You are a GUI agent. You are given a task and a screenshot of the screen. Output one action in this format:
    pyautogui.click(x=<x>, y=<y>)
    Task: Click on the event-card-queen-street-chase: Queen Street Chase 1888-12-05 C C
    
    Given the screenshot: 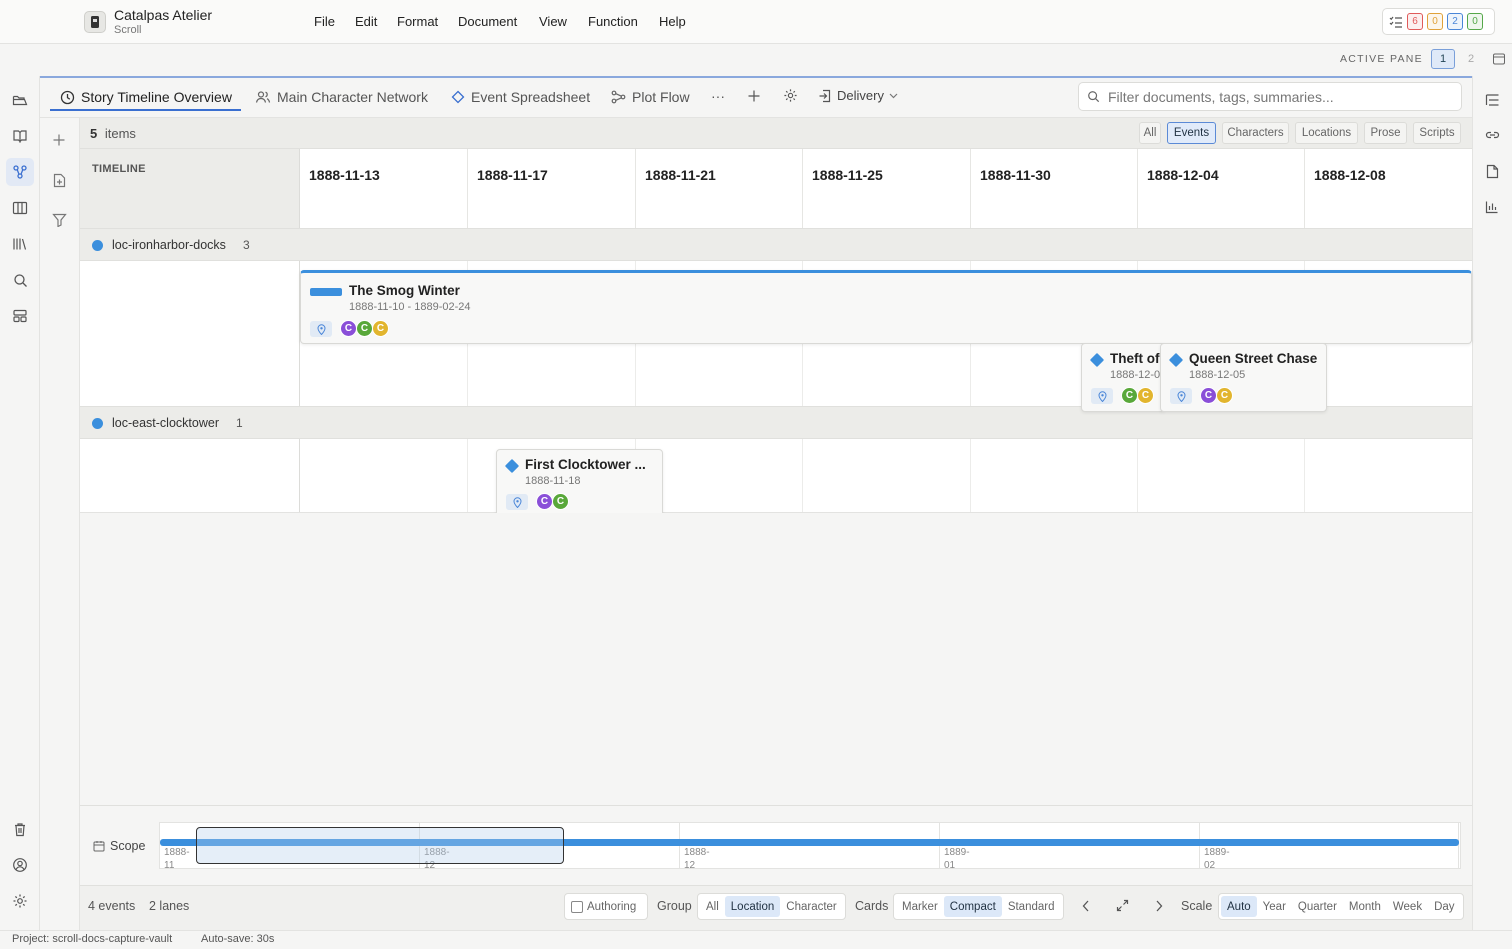 What is the action you would take?
    pyautogui.click(x=1243, y=377)
    